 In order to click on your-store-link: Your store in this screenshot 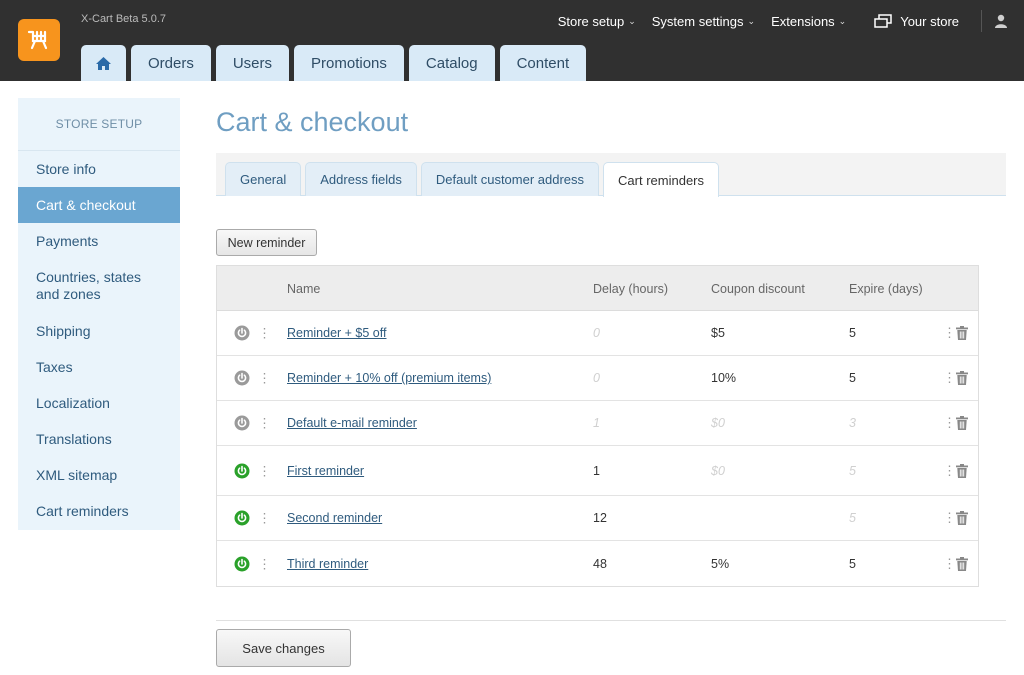, I will do `click(916, 21)`.